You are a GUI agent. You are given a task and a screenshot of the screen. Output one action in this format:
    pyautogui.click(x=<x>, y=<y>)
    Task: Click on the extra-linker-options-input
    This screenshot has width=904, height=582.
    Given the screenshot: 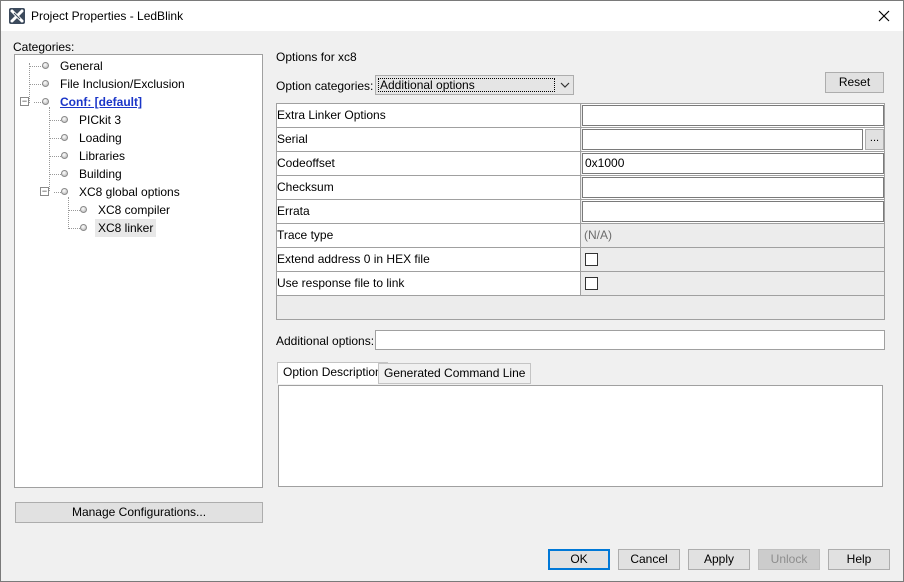 What is the action you would take?
    pyautogui.click(x=733, y=115)
    